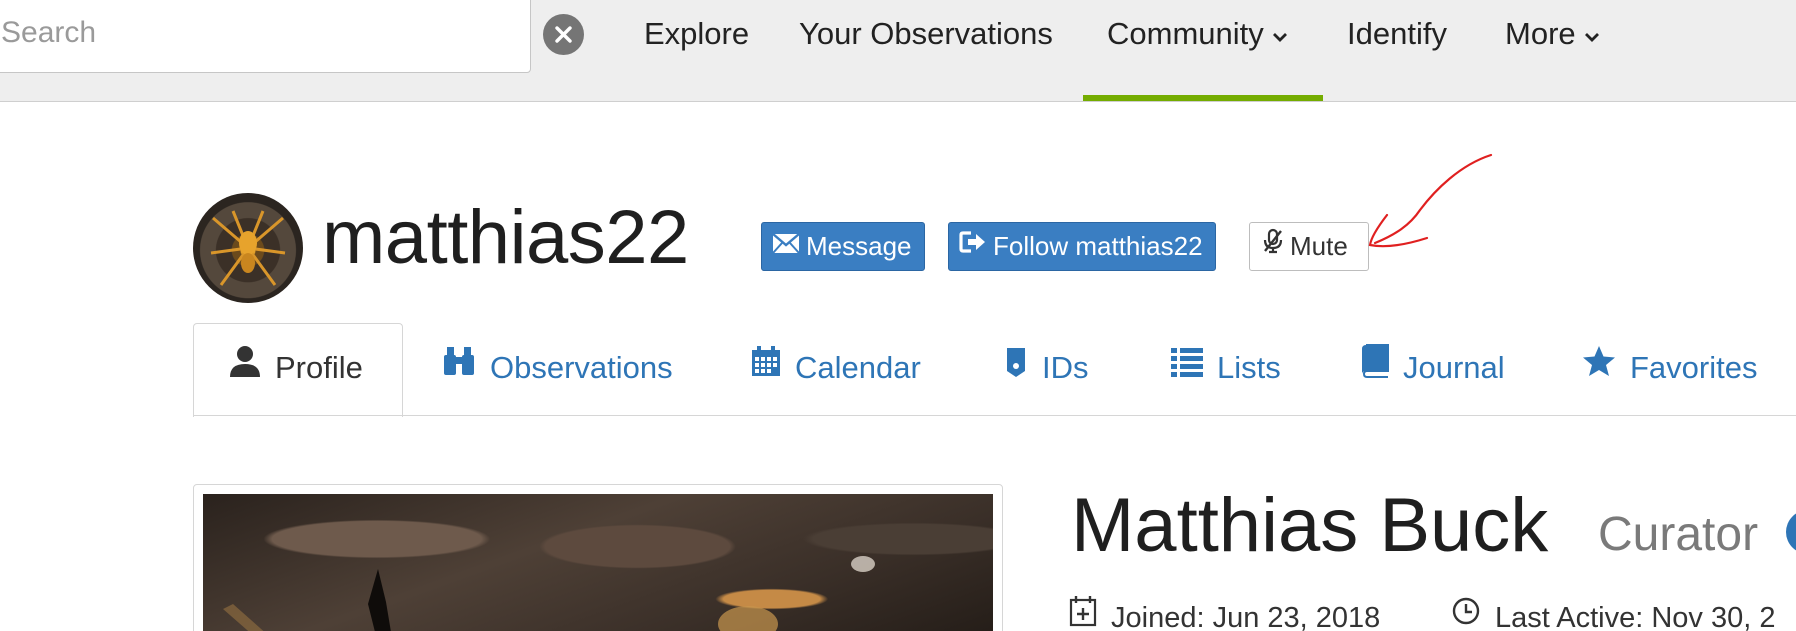 This screenshot has height=631, width=1796. Describe the element at coordinates (1454, 367) in the screenshot. I see `tab-journal-label: Journal` at that location.